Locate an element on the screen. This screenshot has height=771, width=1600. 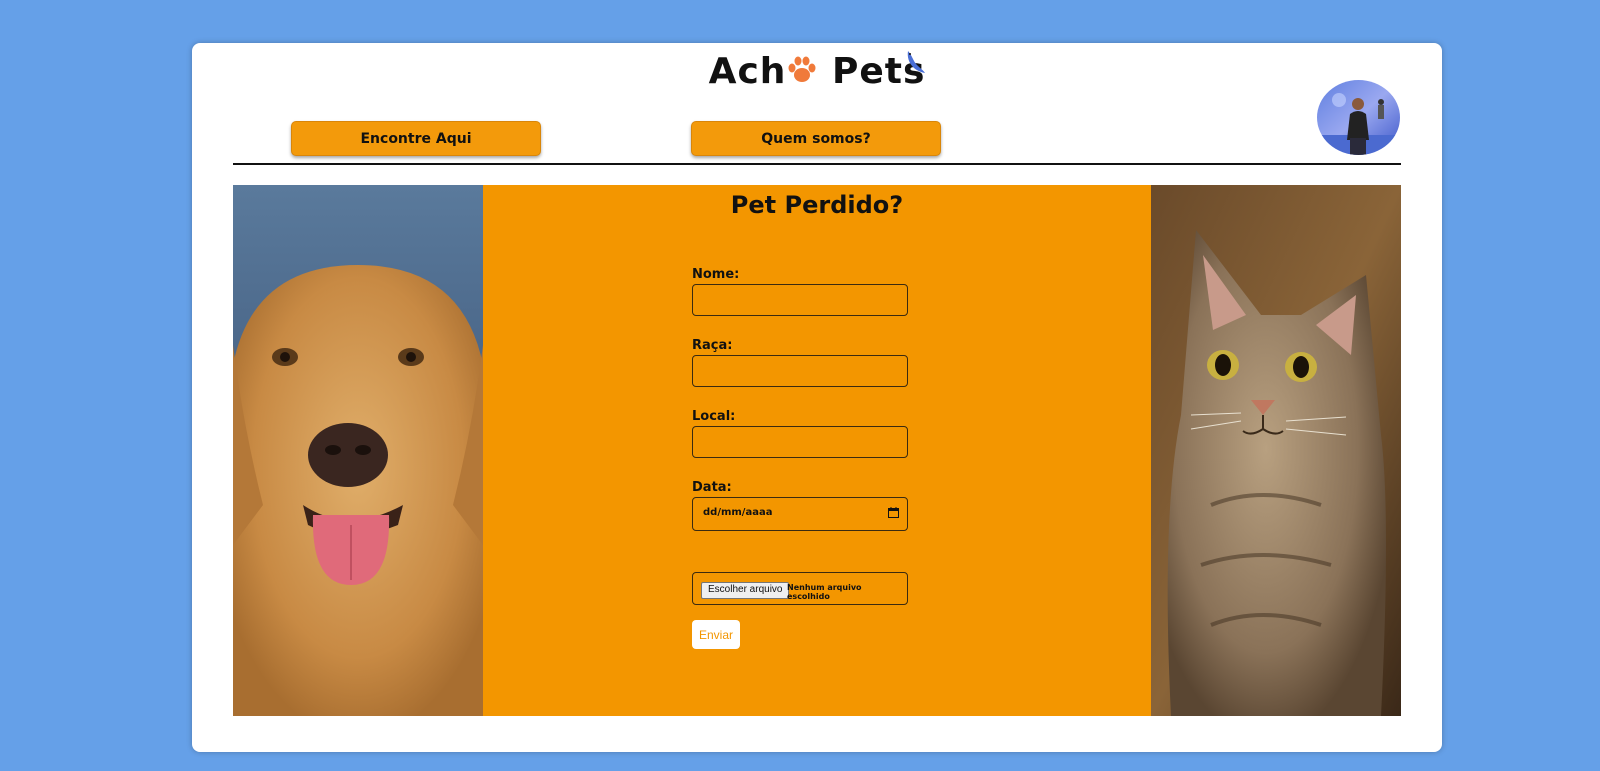
nav-quem-somos-button: Quem somos? is located at coordinates (816, 138).